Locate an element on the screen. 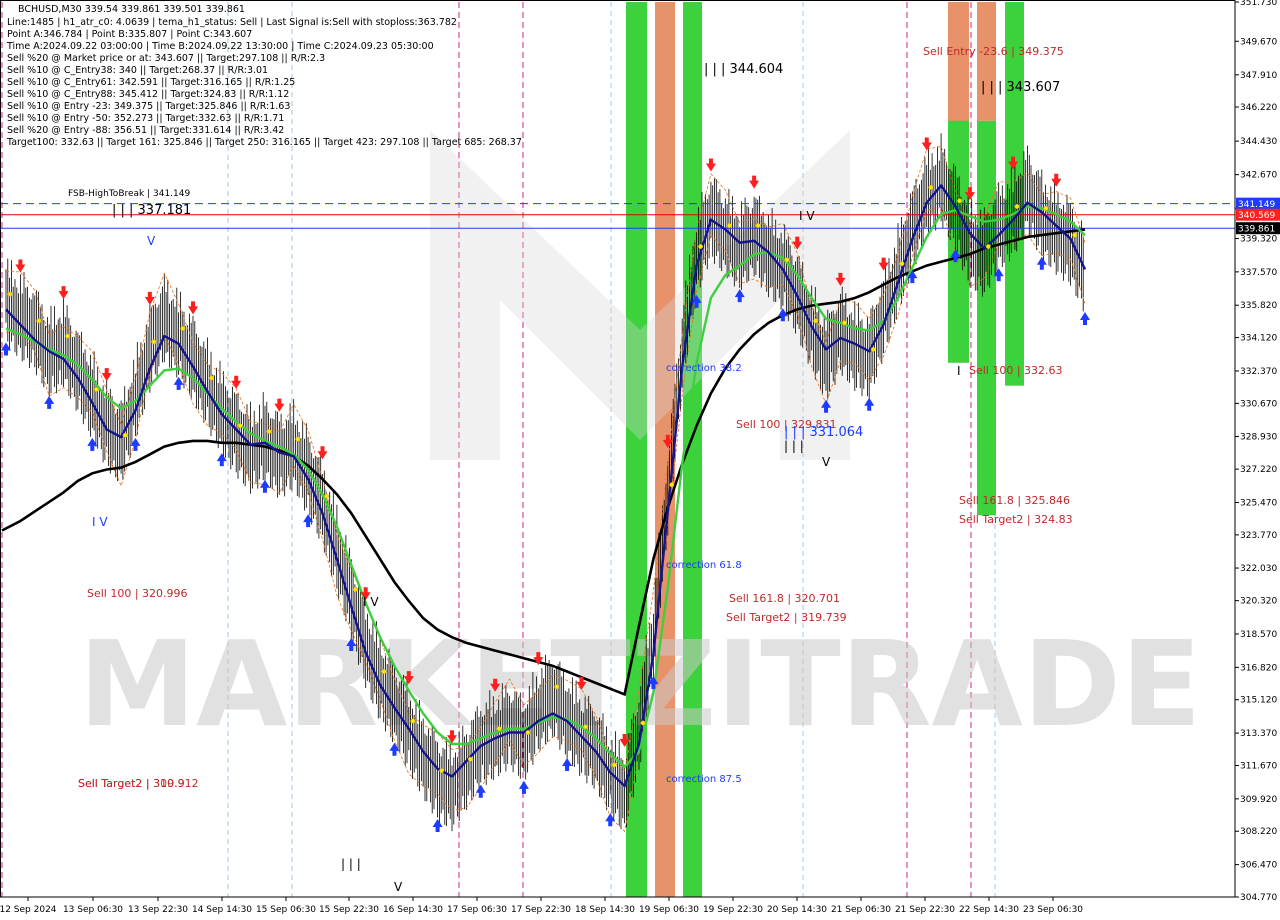 The height and width of the screenshot is (920, 1280). wave-label: | | | is located at coordinates (351, 864).